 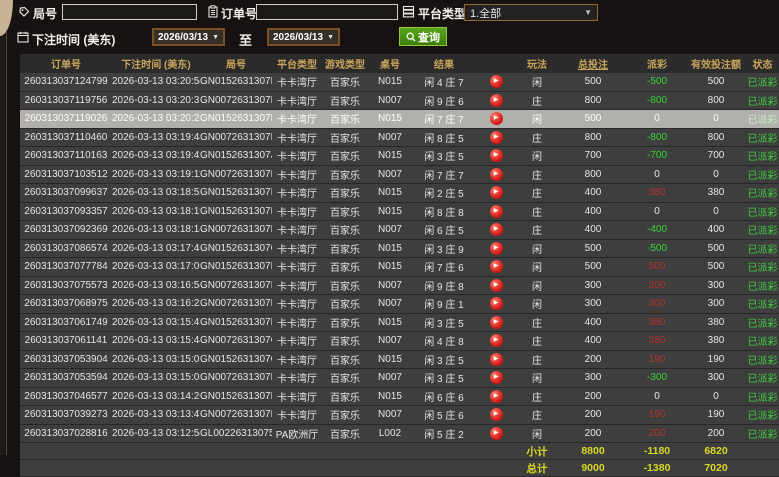 What do you see at coordinates (716, 396) in the screenshot?
I see `cell-valid: 0` at bounding box center [716, 396].